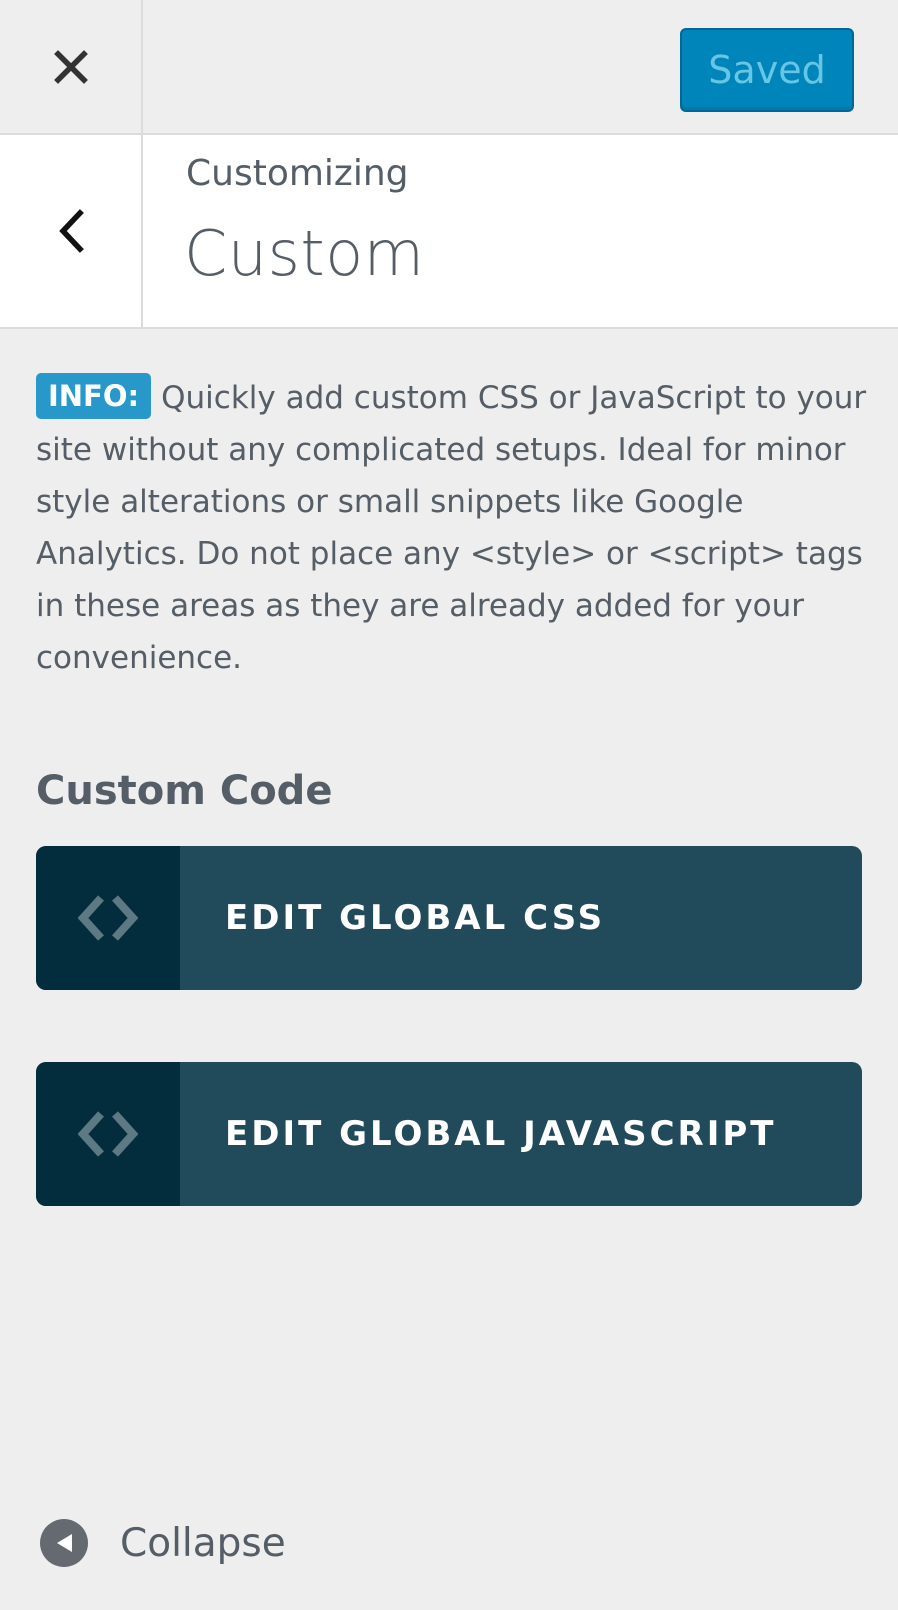 This screenshot has height=1610, width=898. I want to click on collapse-label: Collapse, so click(203, 1543).